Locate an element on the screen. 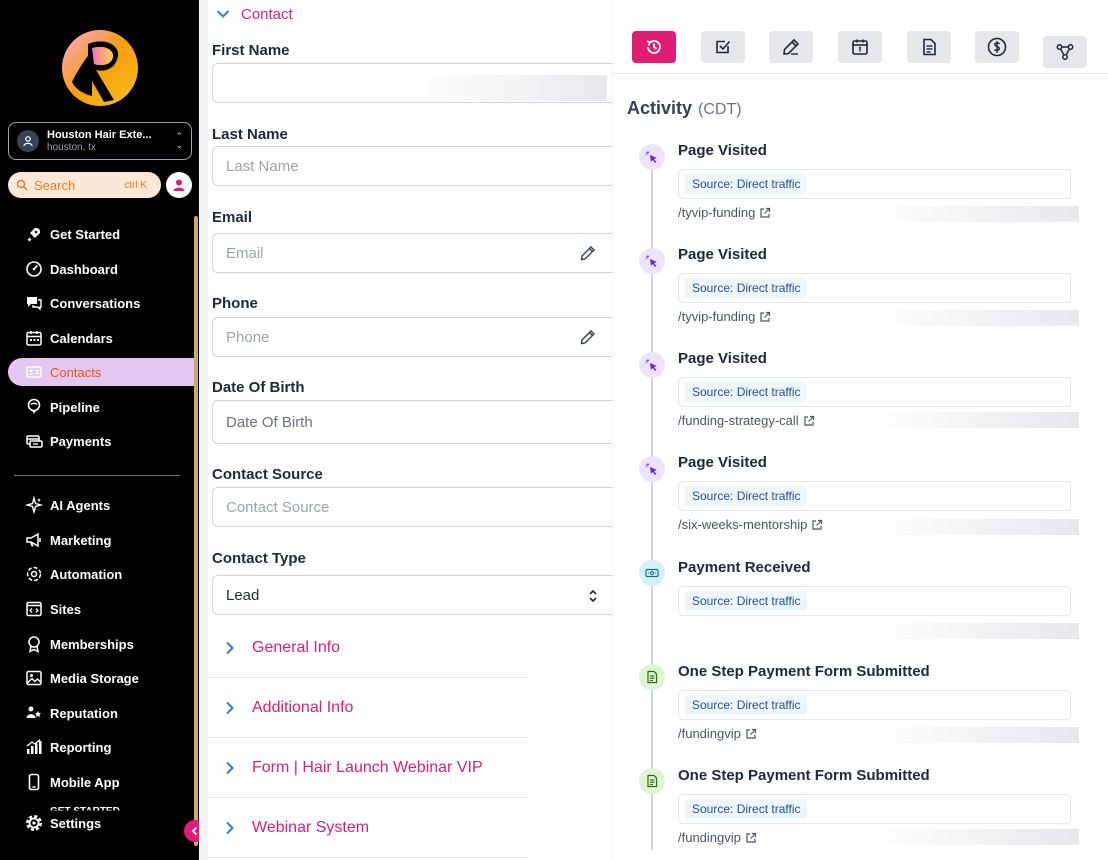  tab-workflows is located at coordinates (1065, 52).